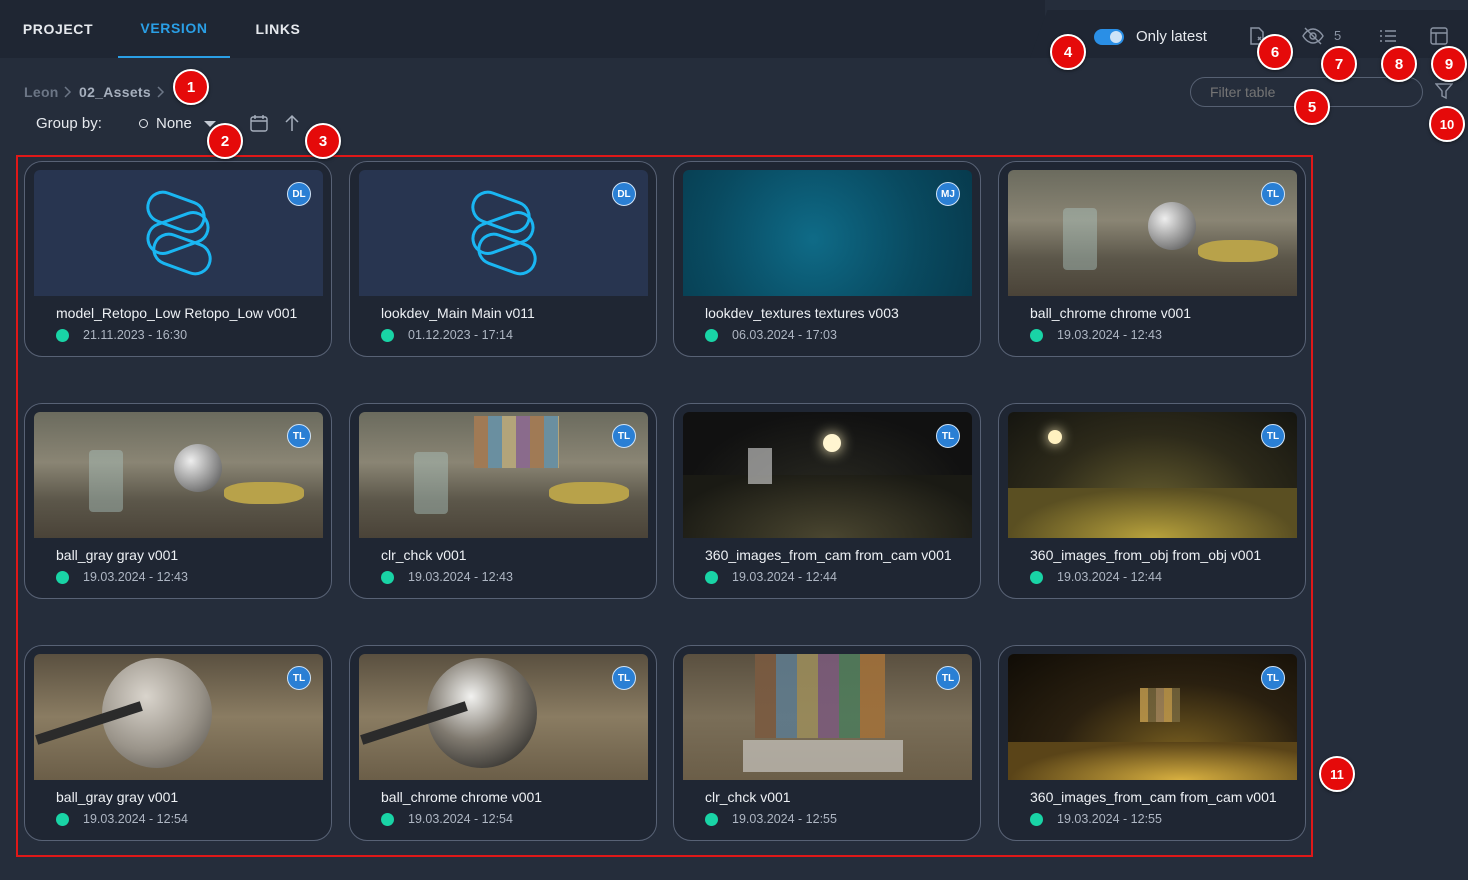 The width and height of the screenshot is (1468, 880). I want to click on layout-panel-icon, so click(1439, 36).